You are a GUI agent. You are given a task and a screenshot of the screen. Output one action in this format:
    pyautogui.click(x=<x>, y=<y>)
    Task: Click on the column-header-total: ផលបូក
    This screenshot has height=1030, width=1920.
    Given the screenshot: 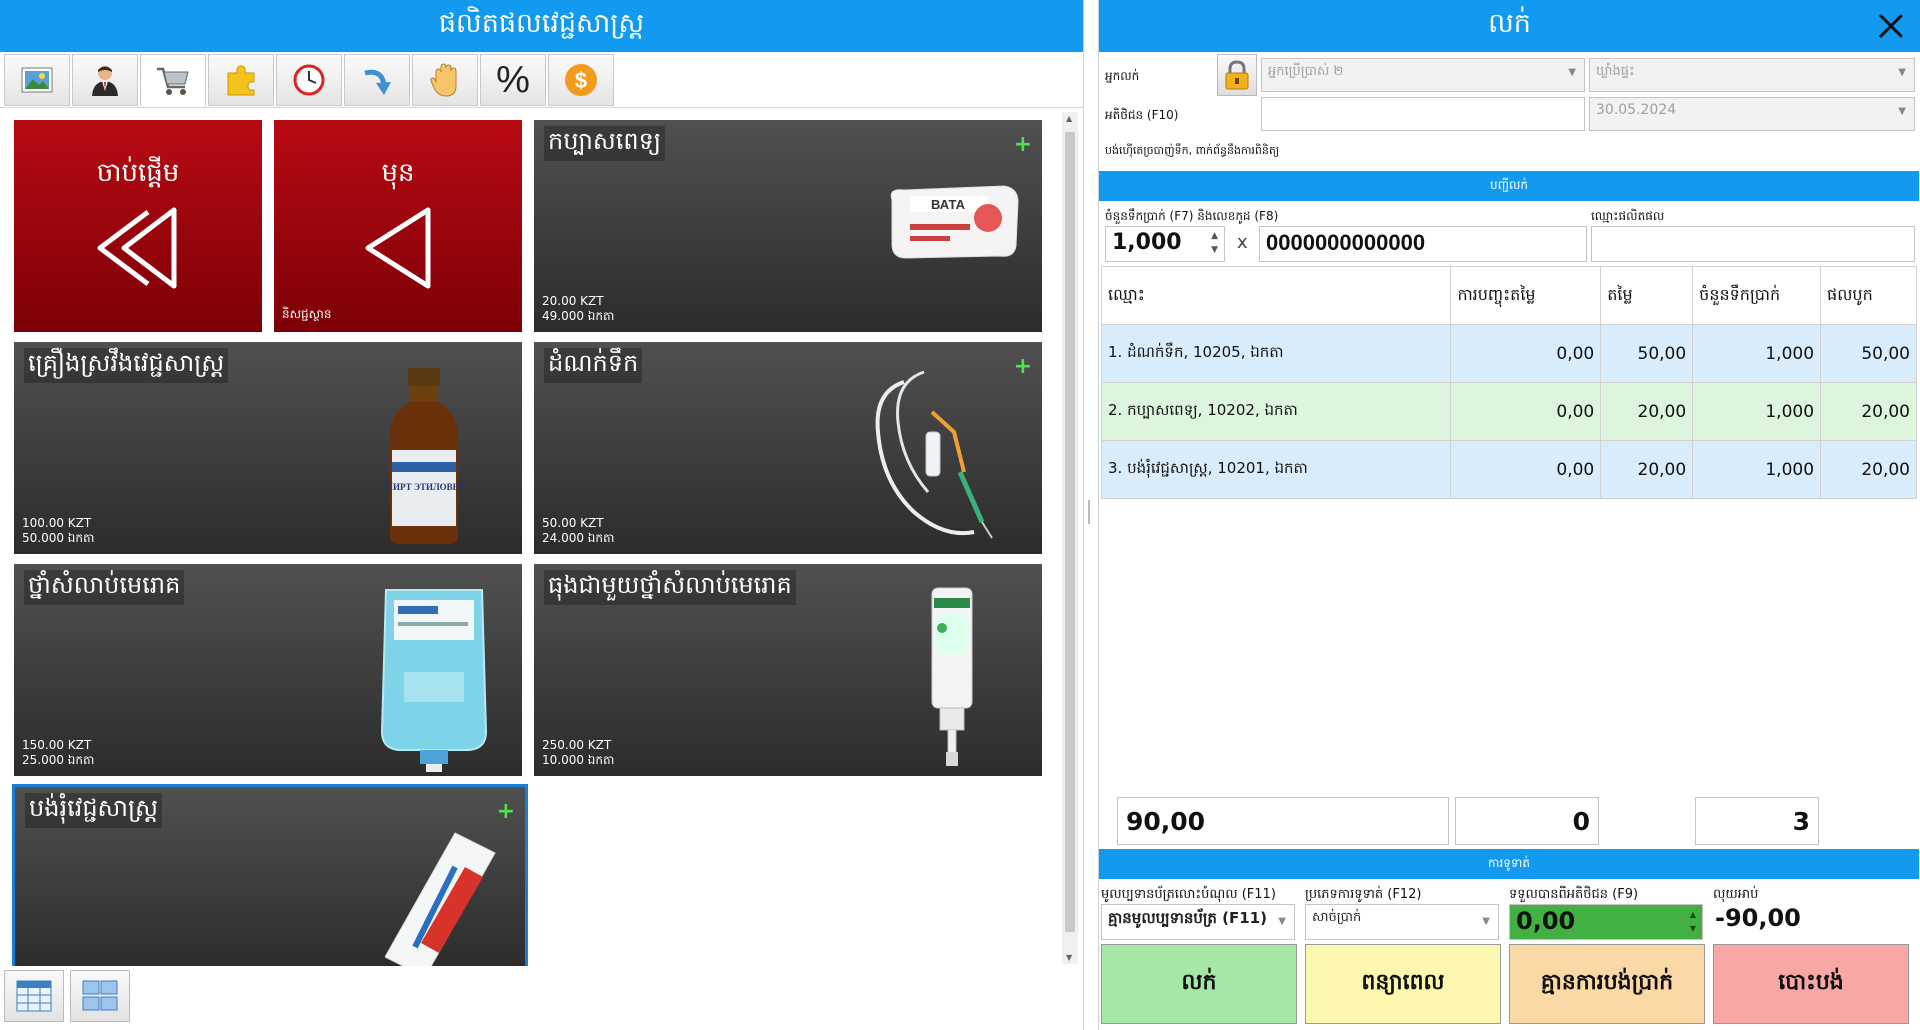 What is the action you would take?
    pyautogui.click(x=1868, y=295)
    